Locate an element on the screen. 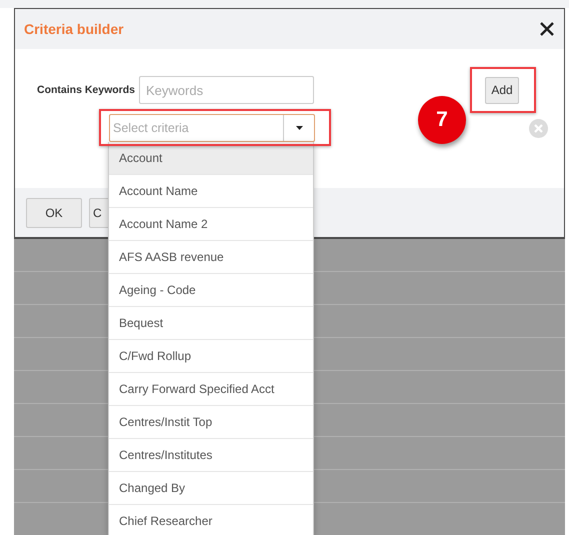 This screenshot has width=569, height=535. dialog-title: Criteria builder is located at coordinates (74, 29).